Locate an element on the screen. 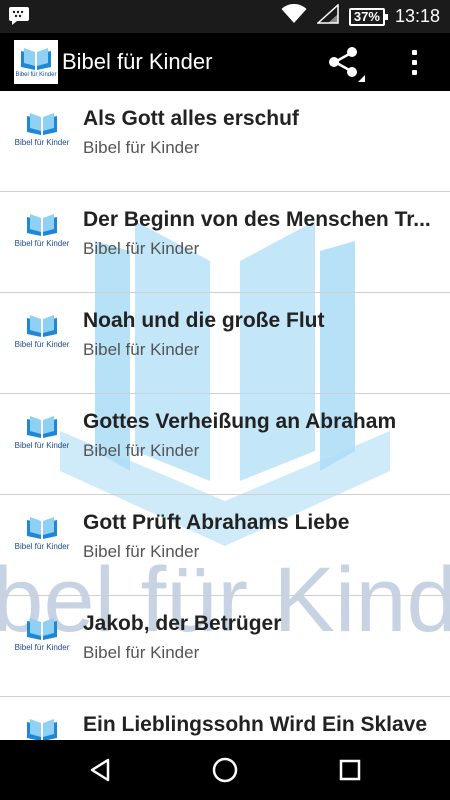 Image resolution: width=450 pixels, height=800 pixels. home-icon is located at coordinates (225, 770).